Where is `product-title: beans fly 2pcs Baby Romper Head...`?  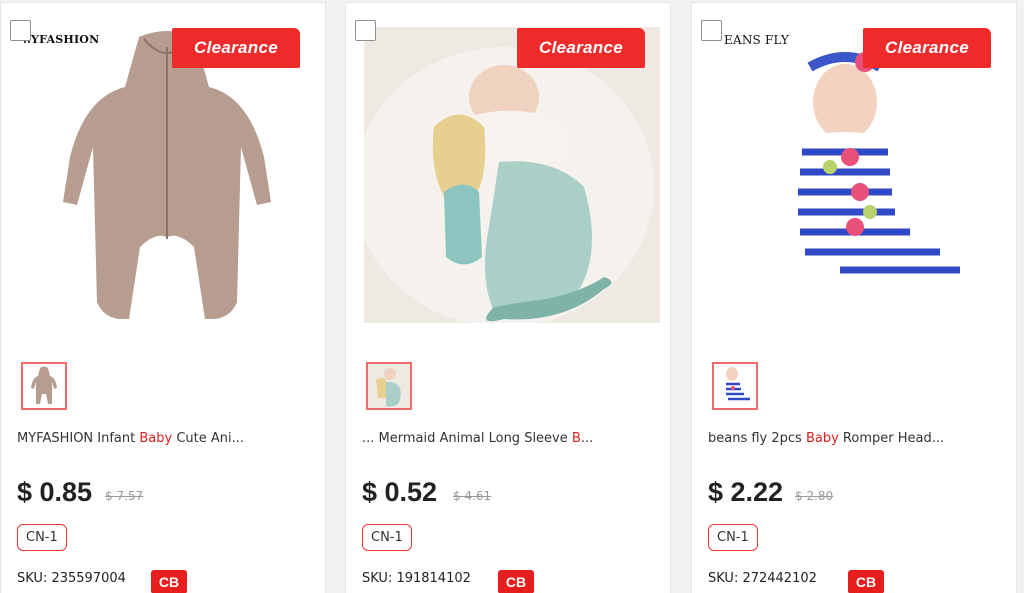
product-title: beans fly 2pcs Baby Romper Head... is located at coordinates (858, 438).